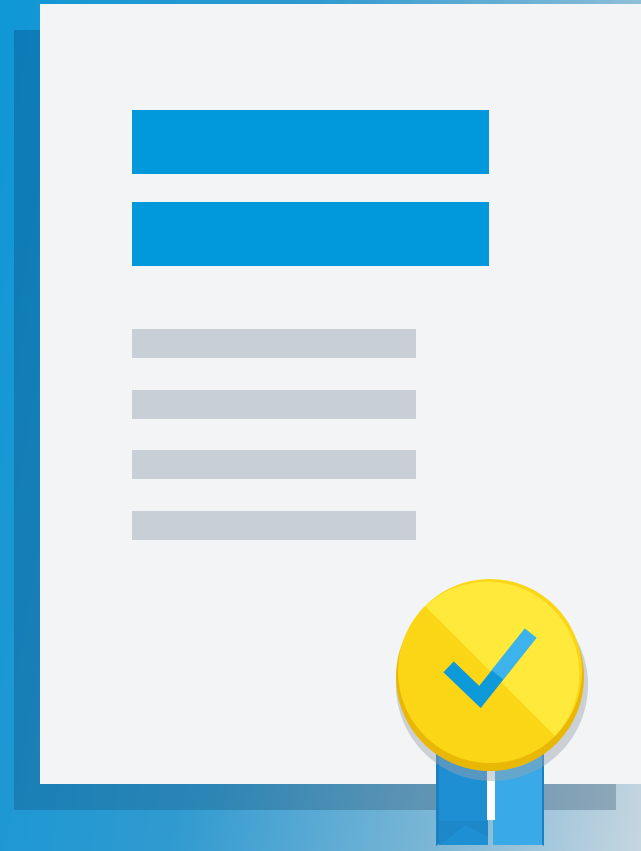 This screenshot has height=851, width=641. What do you see at coordinates (310, 234) in the screenshot?
I see `subheading-placeholder-bar` at bounding box center [310, 234].